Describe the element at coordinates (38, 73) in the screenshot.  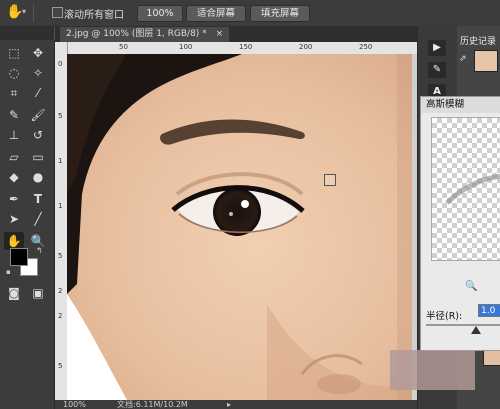
I see `magic-wand-tool-icon: ✧` at that location.